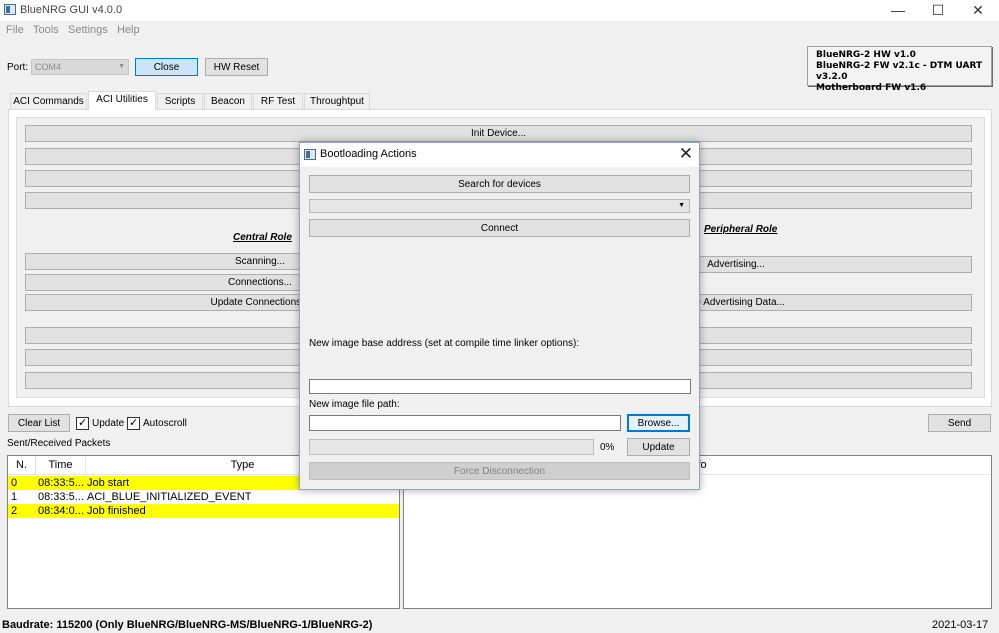 This screenshot has width=999, height=633. I want to click on packets-section-label: Sent/Received Packets, so click(59, 443).